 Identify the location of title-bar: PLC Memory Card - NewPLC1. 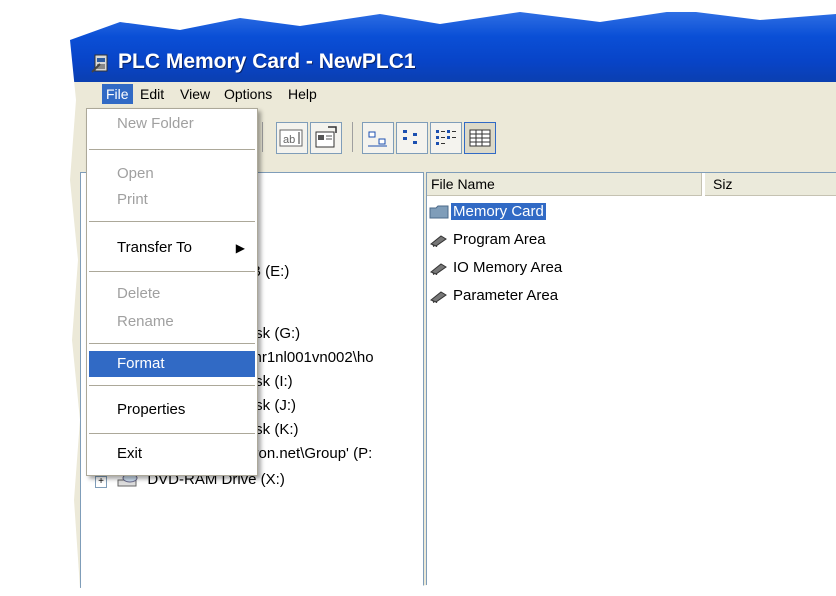
(453, 47).